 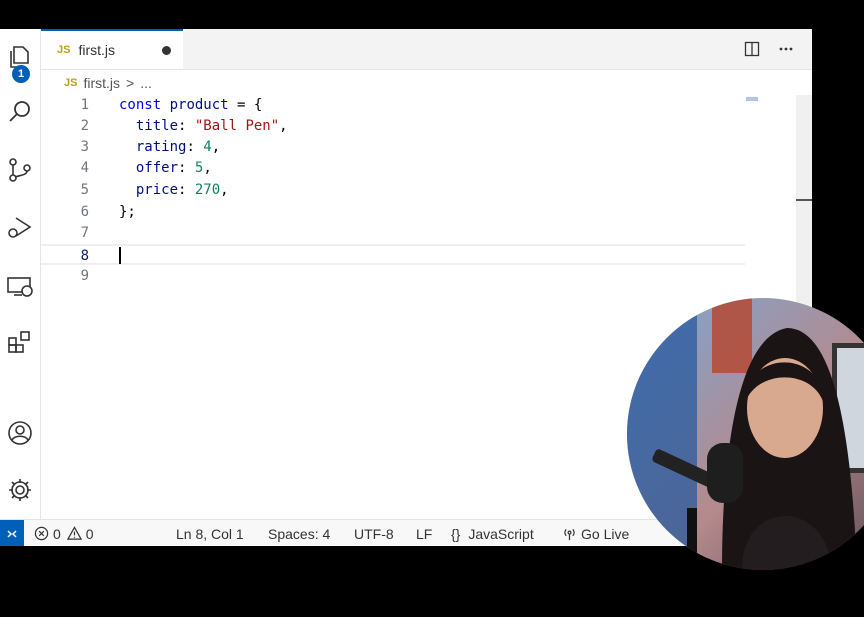 I want to click on language-label: JavaScript, so click(x=501, y=533).